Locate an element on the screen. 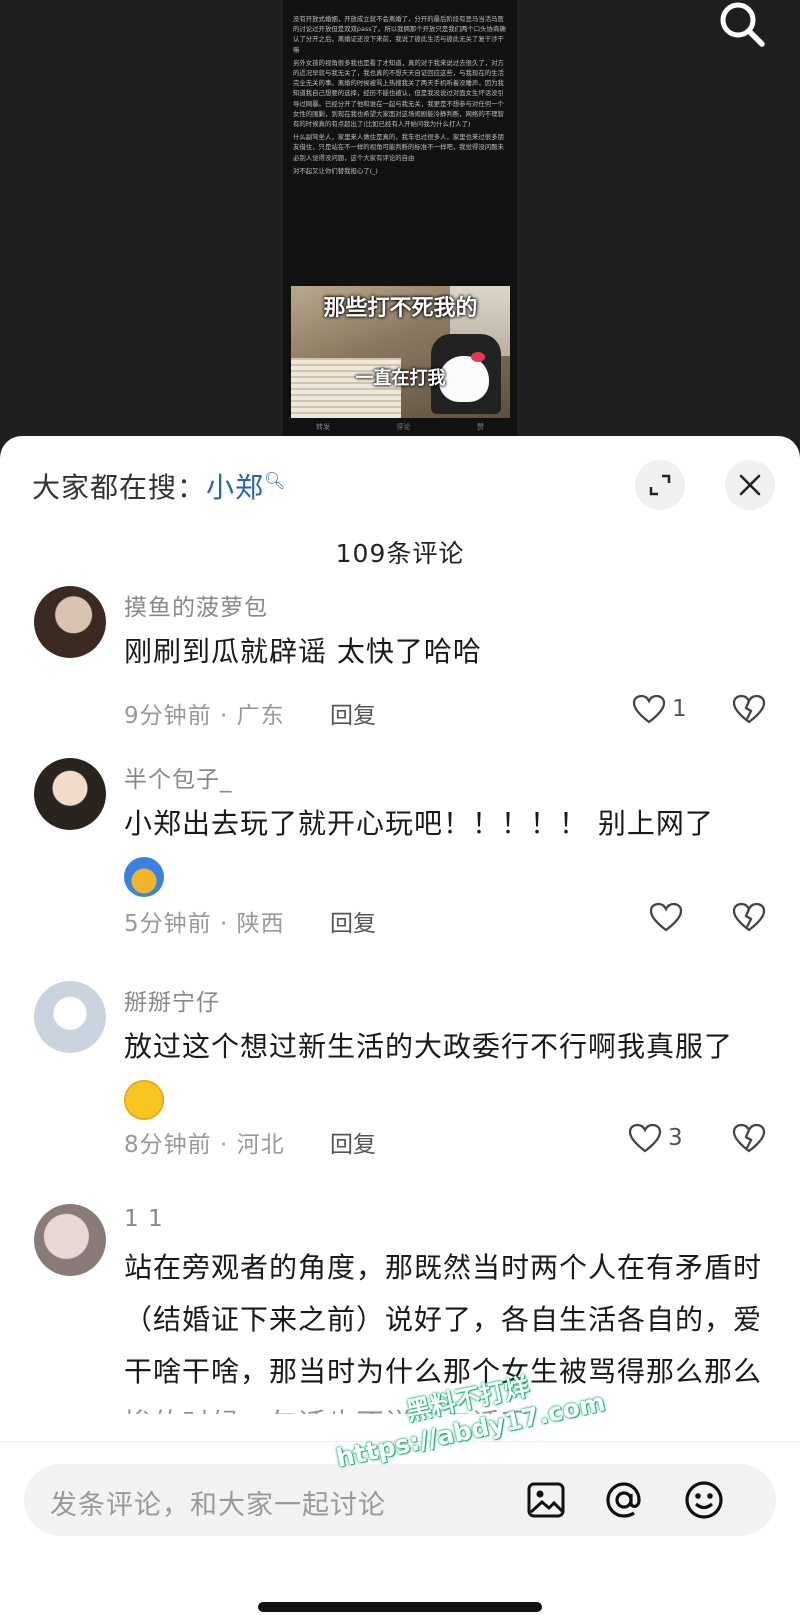  comment-username: 1 1 is located at coordinates (144, 1219).